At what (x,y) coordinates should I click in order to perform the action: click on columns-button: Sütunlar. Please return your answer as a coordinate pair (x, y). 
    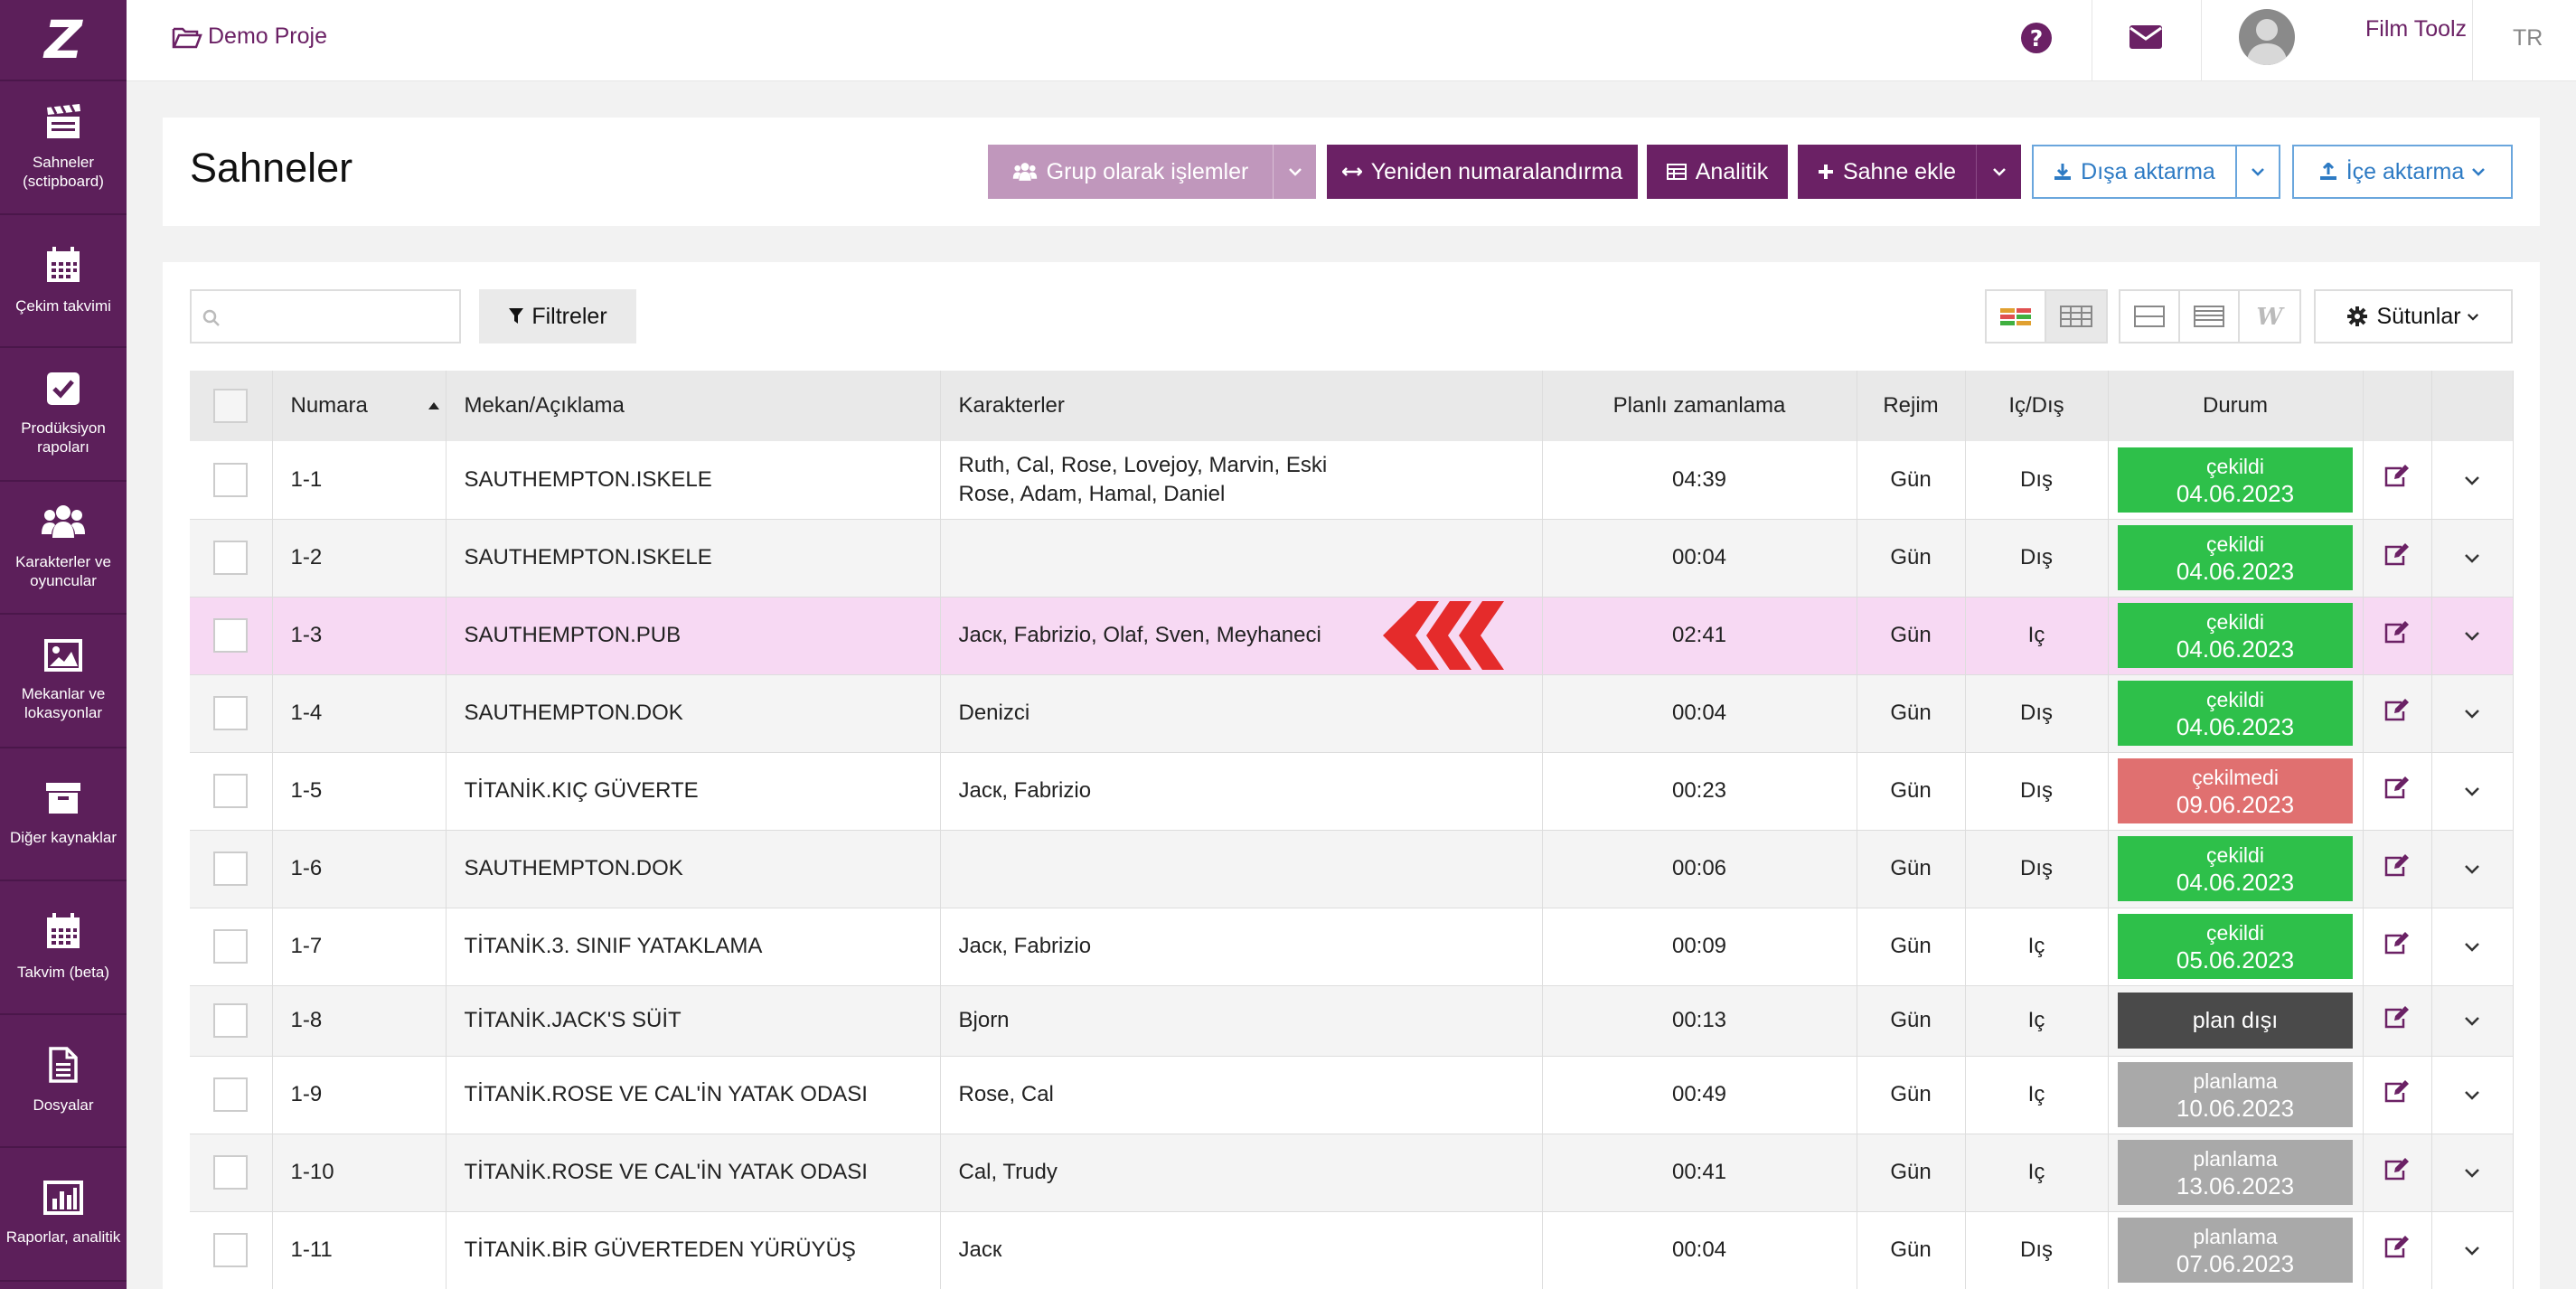
    Looking at the image, I should click on (2414, 316).